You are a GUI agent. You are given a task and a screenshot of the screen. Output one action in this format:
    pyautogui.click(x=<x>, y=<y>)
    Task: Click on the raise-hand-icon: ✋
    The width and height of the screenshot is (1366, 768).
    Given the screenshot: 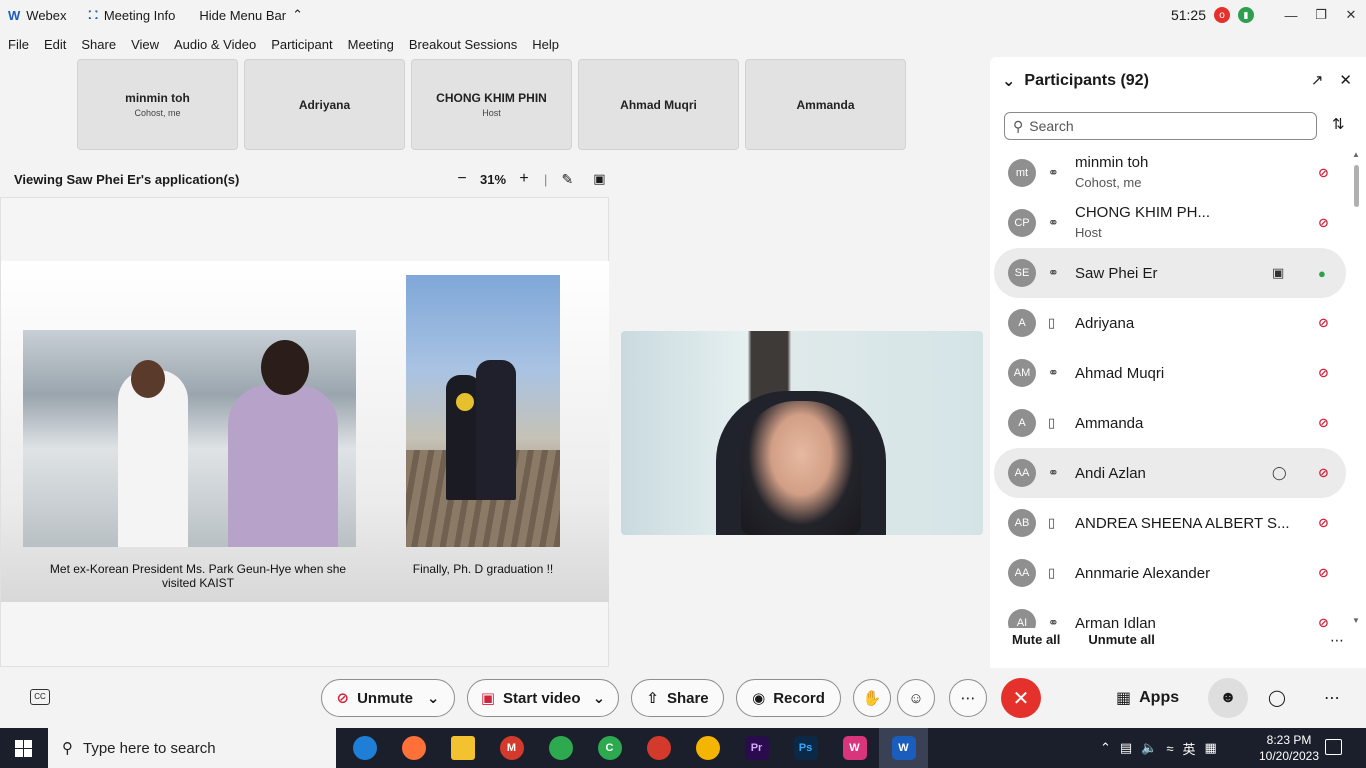 What is the action you would take?
    pyautogui.click(x=872, y=698)
    